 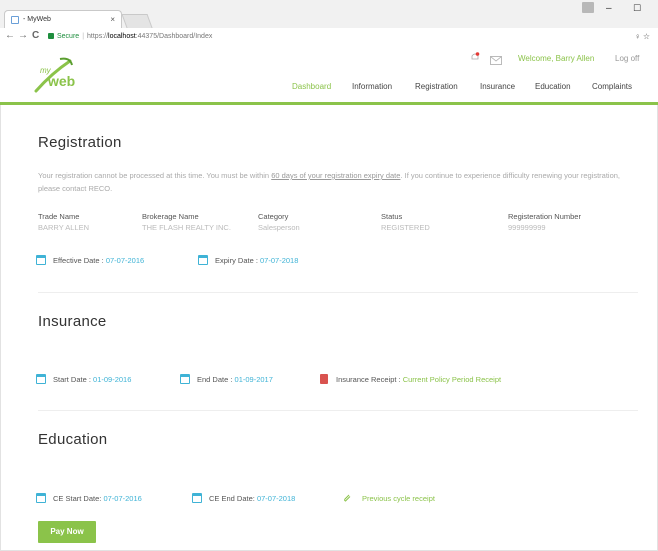 I want to click on tab-title: - MyWeb, so click(x=37, y=19).